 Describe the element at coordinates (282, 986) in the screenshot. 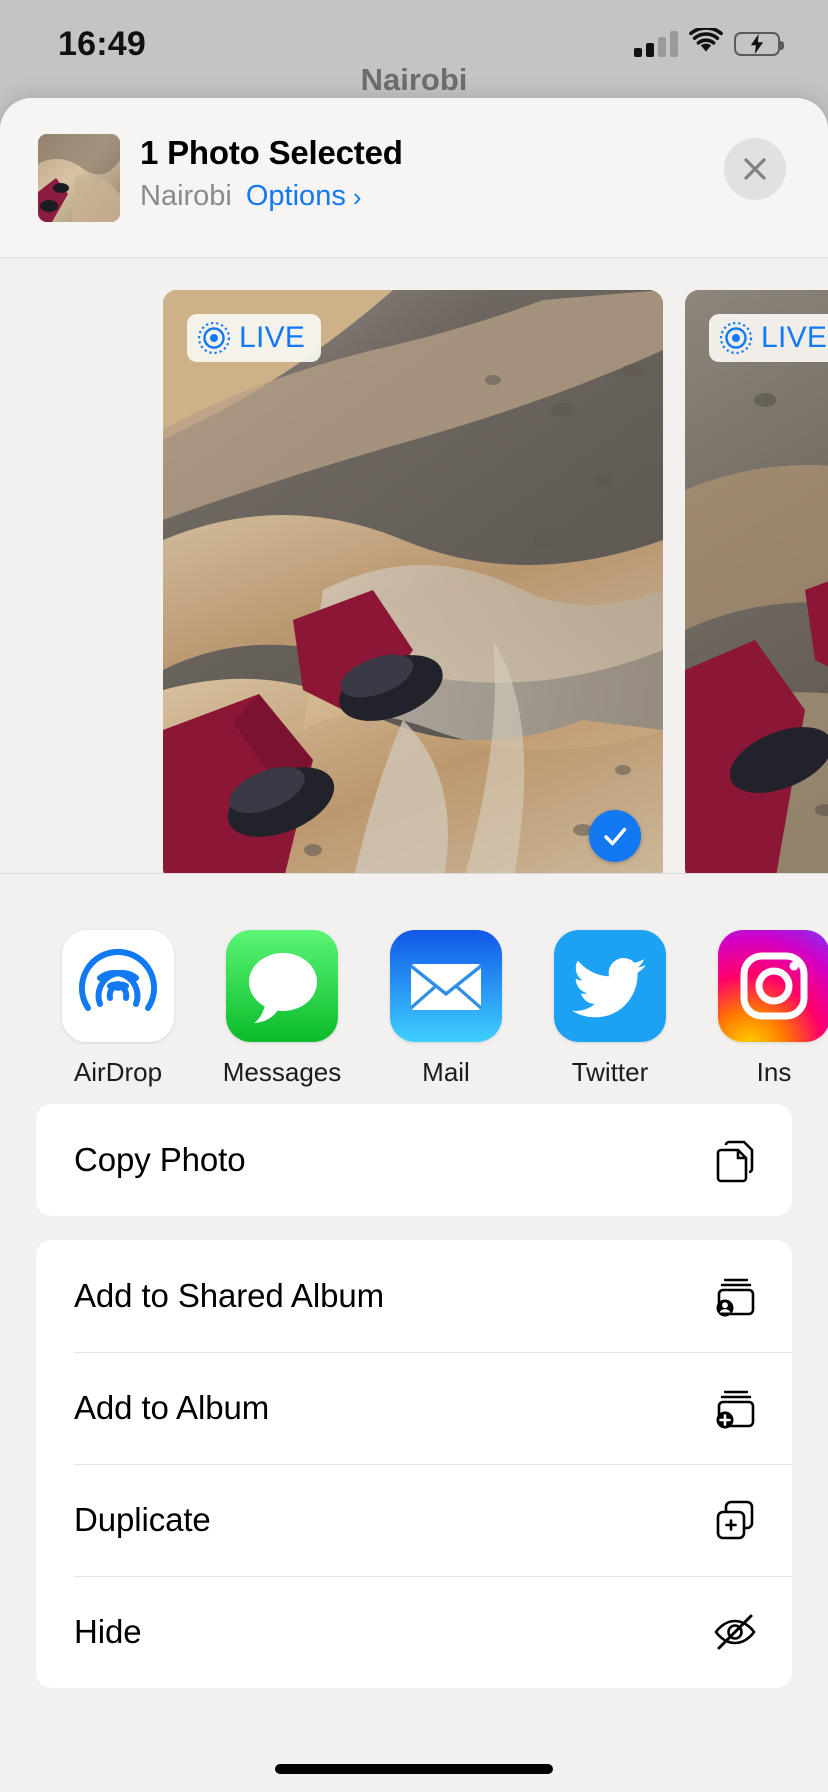

I see `messages-icon` at that location.